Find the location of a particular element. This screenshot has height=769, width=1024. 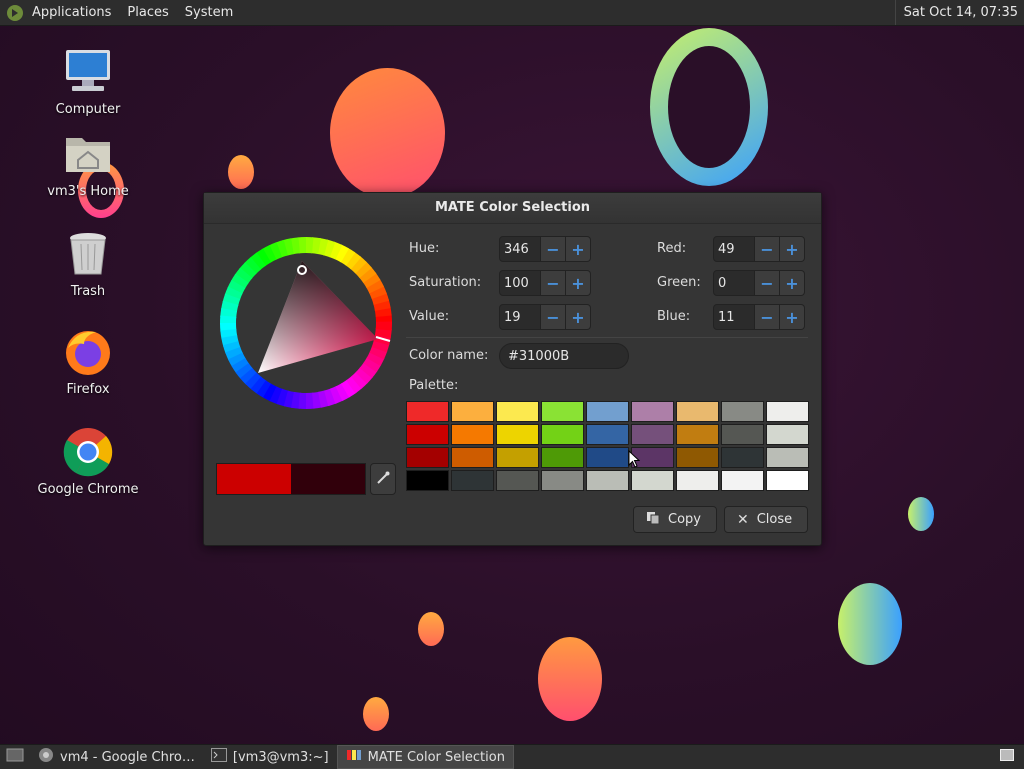

desktop-icon-chrome: Google Chrome is located at coordinates (88, 461).